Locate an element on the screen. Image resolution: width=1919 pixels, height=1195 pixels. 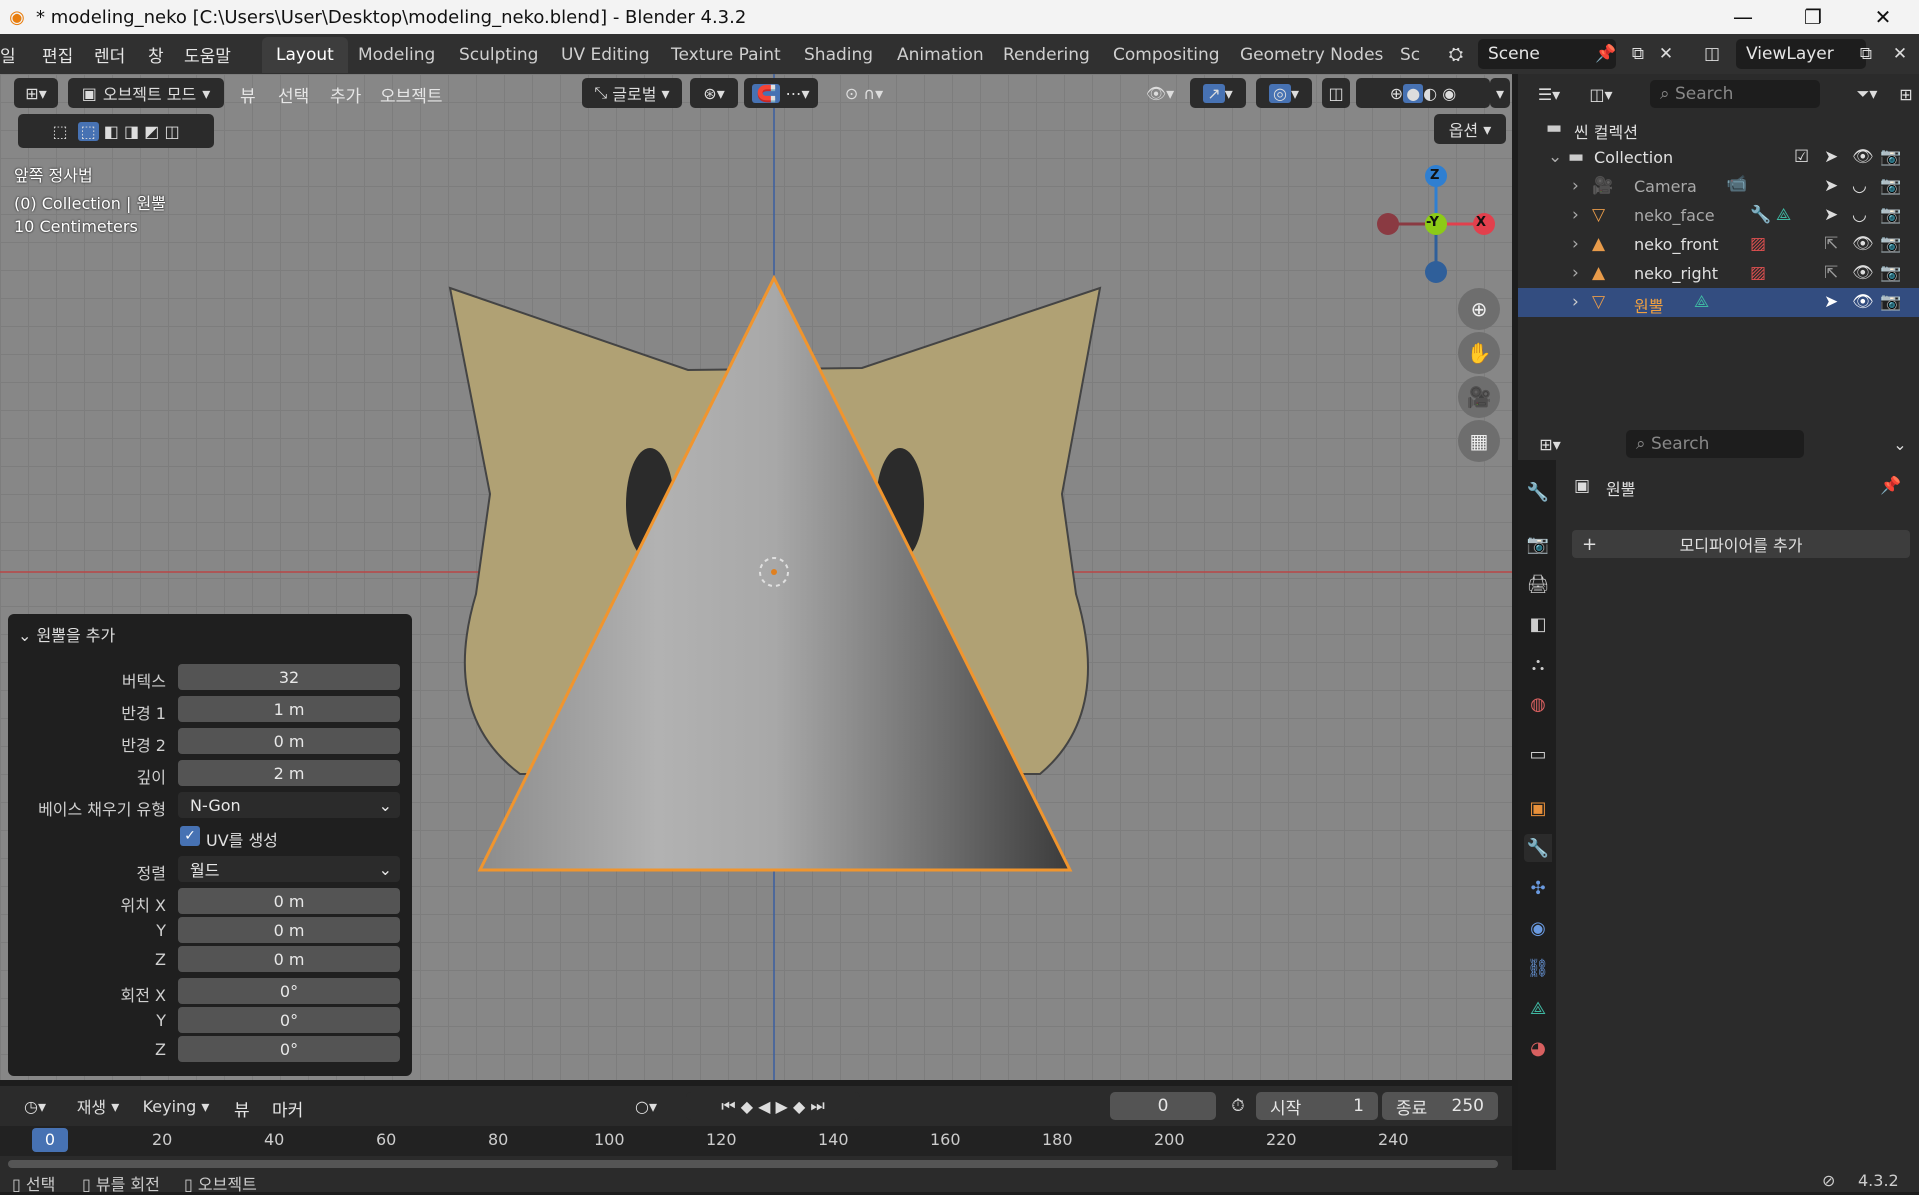
tab-geometry-nodes: Geometry Nodes is located at coordinates (1311, 55).